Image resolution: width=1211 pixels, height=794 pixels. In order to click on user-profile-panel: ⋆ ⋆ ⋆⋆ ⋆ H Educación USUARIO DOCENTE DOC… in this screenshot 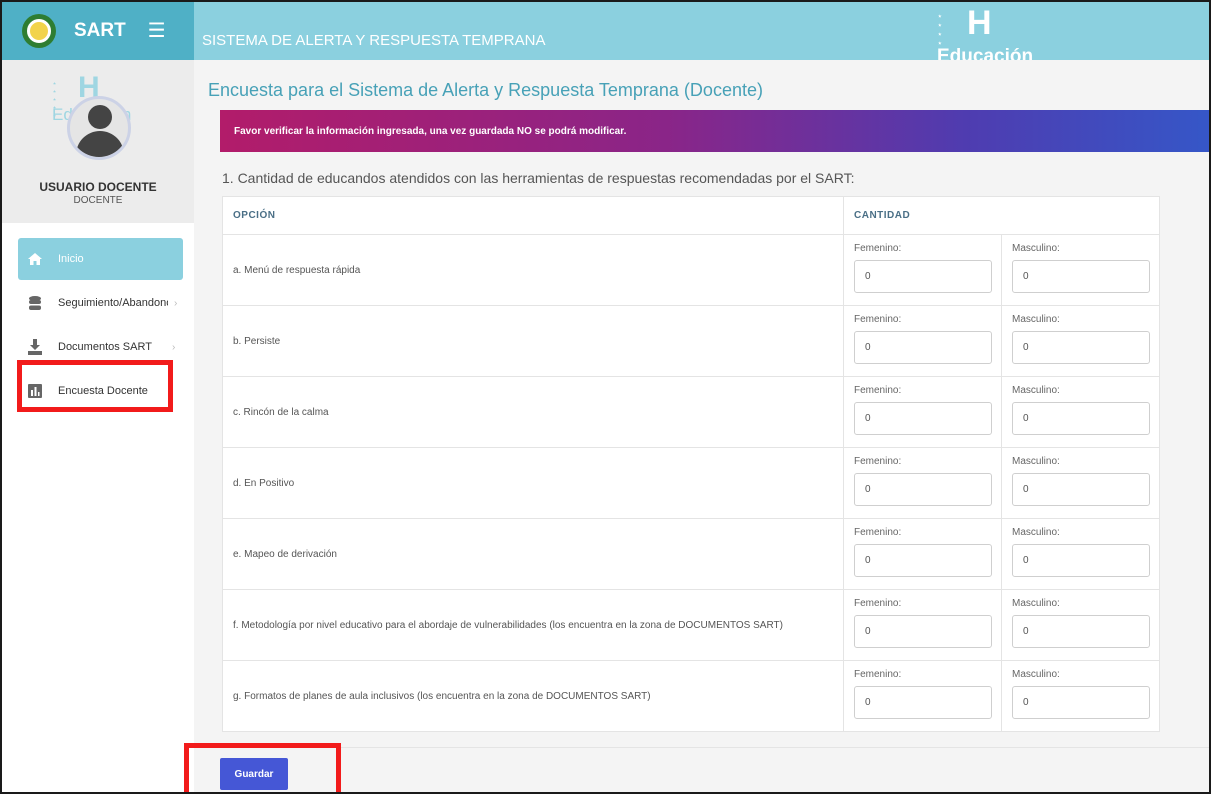, I will do `click(98, 141)`.